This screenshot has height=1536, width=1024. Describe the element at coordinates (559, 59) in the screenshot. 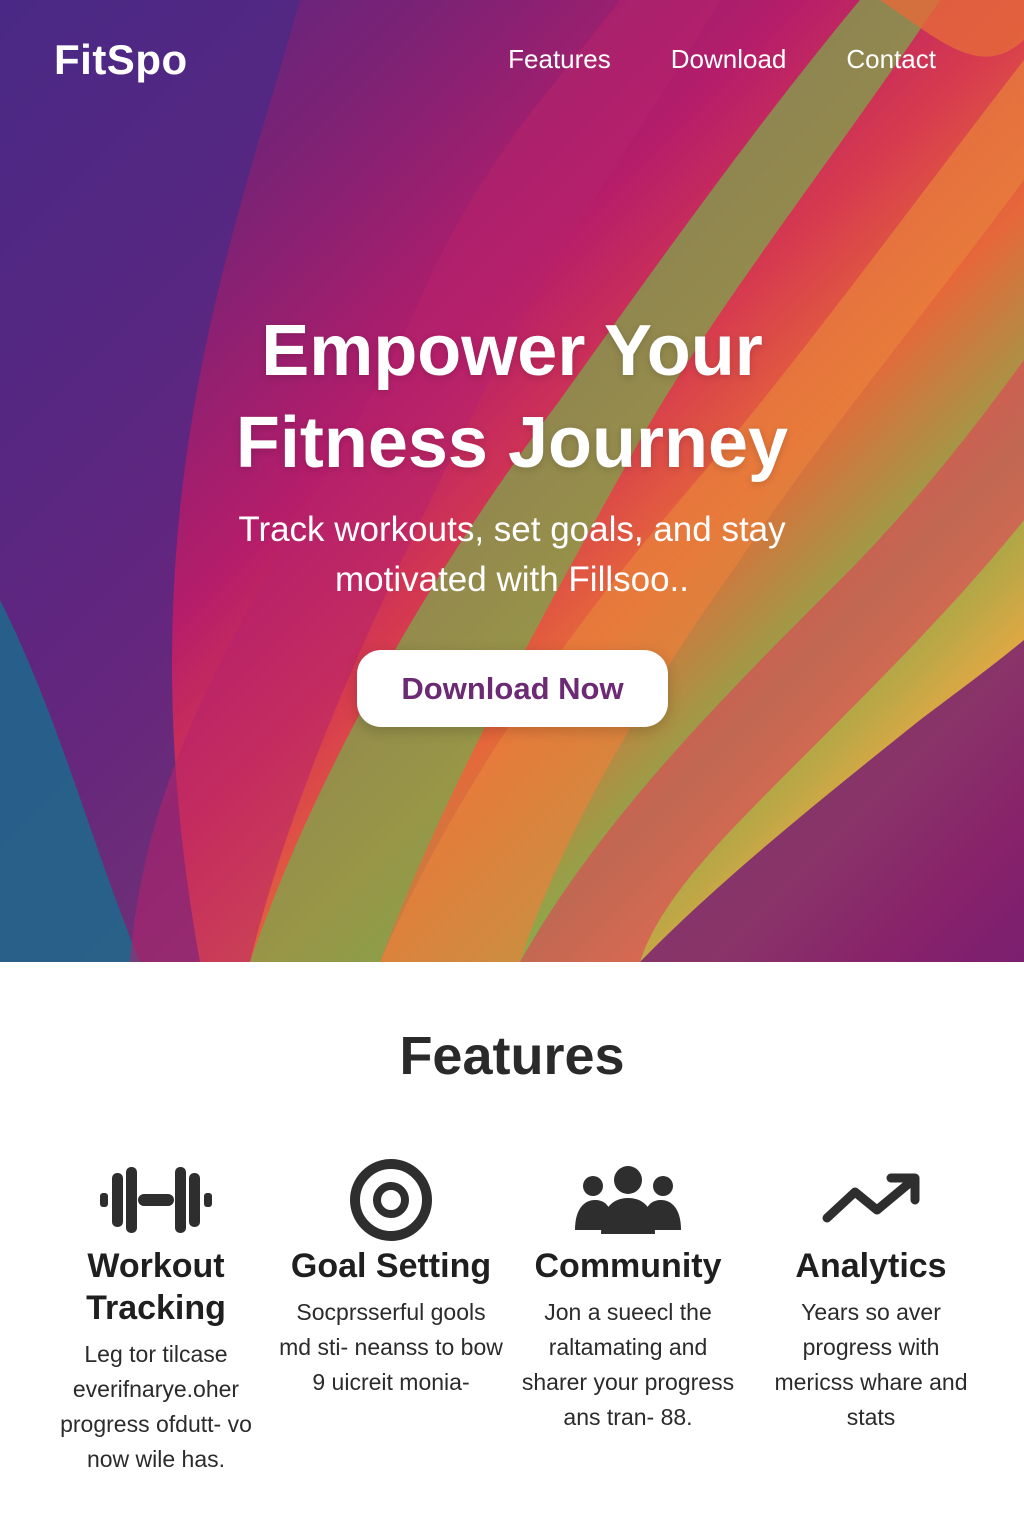

I see `nav-link-features: Features` at that location.